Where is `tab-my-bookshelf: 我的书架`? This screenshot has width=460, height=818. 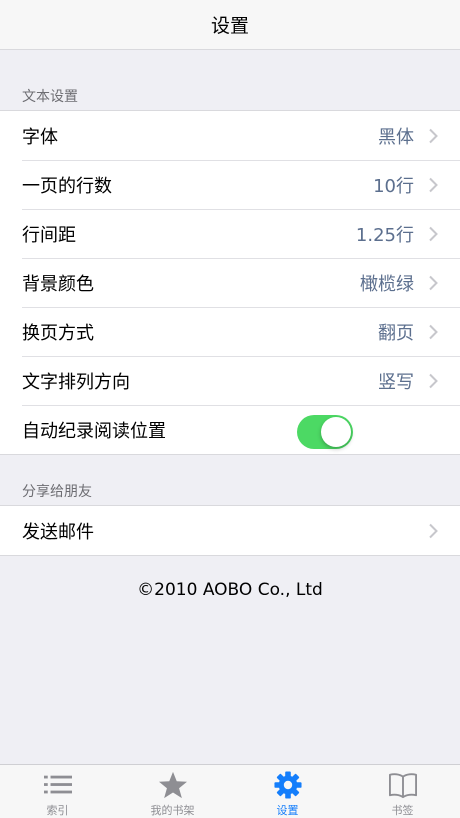
tab-my-bookshelf: 我的书架 is located at coordinates (172, 791).